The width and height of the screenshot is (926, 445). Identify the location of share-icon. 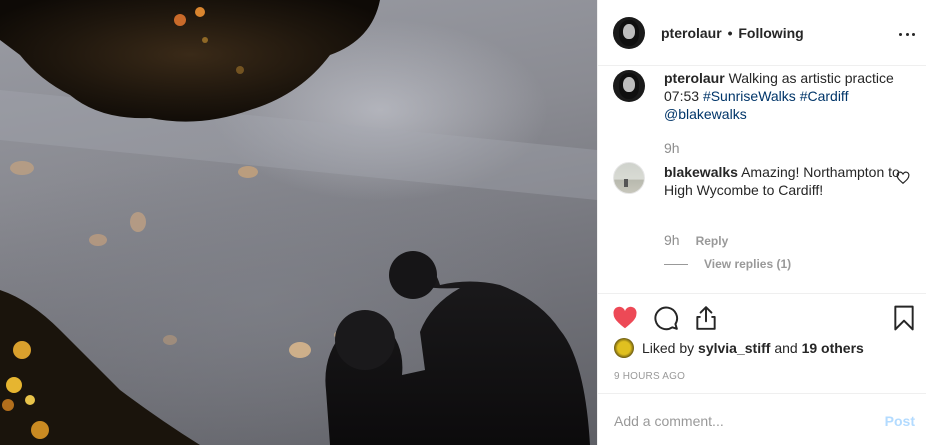
(706, 318).